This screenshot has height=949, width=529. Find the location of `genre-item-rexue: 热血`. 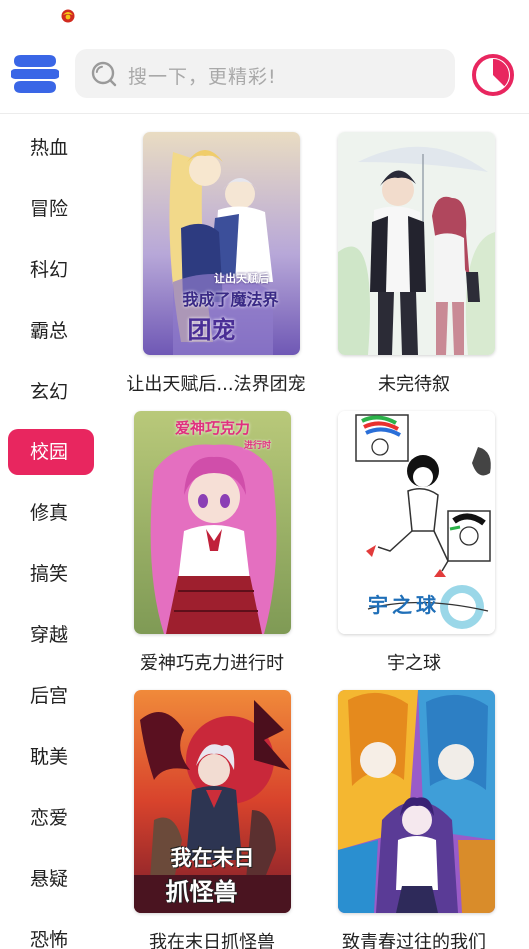

genre-item-rexue: 热血 is located at coordinates (51, 148).